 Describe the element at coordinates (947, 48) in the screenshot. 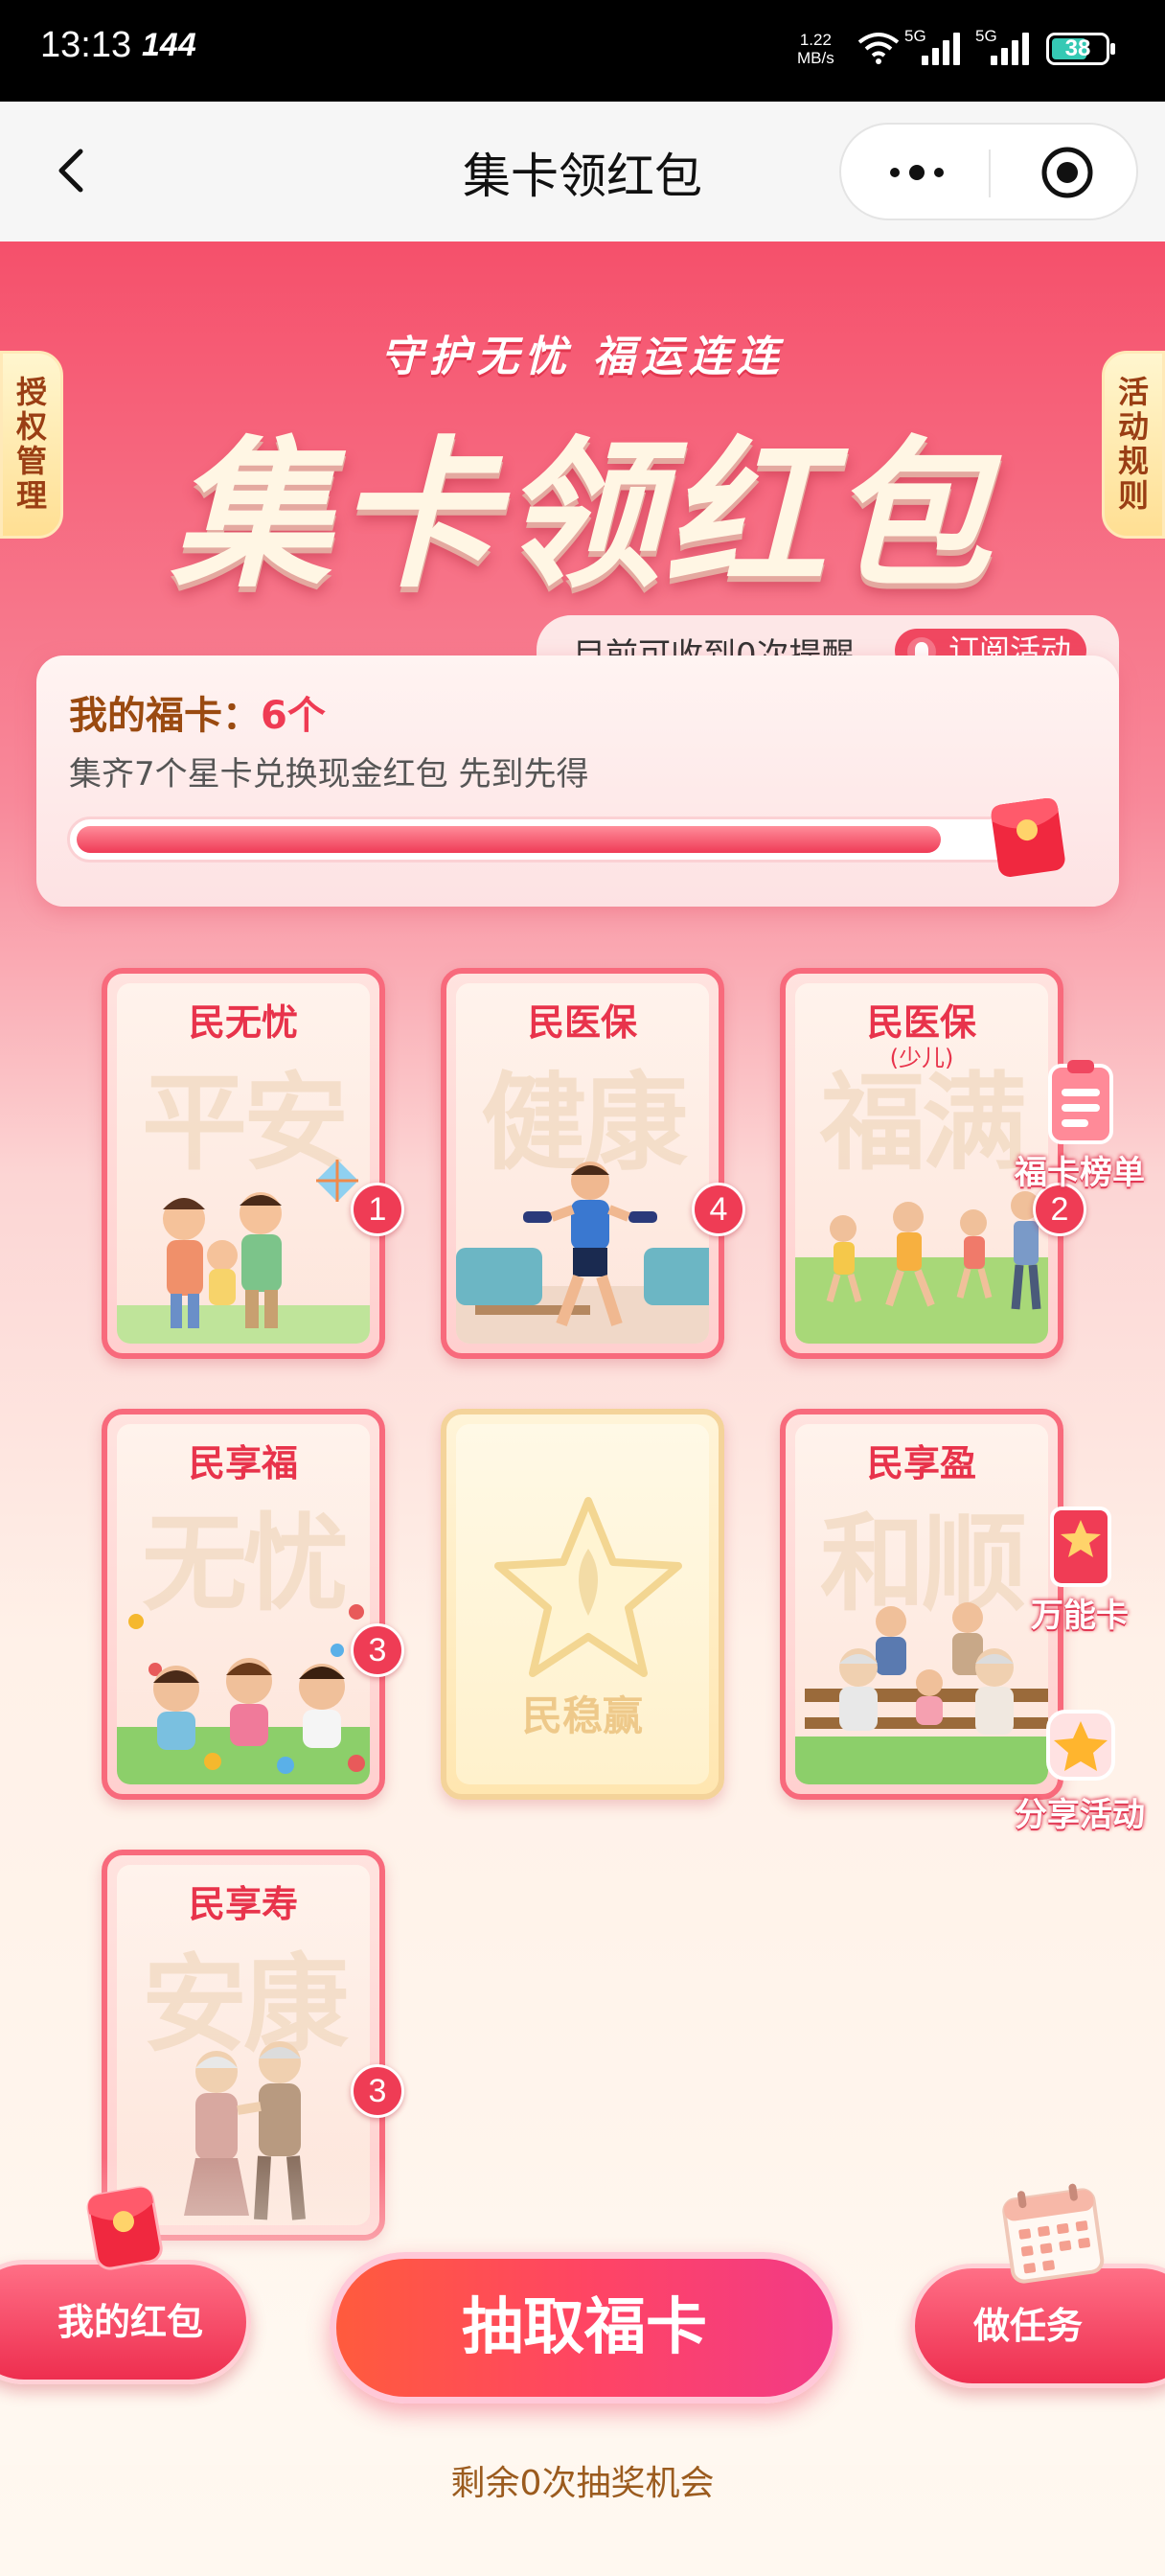

I see `signal-bars-1-icon` at that location.